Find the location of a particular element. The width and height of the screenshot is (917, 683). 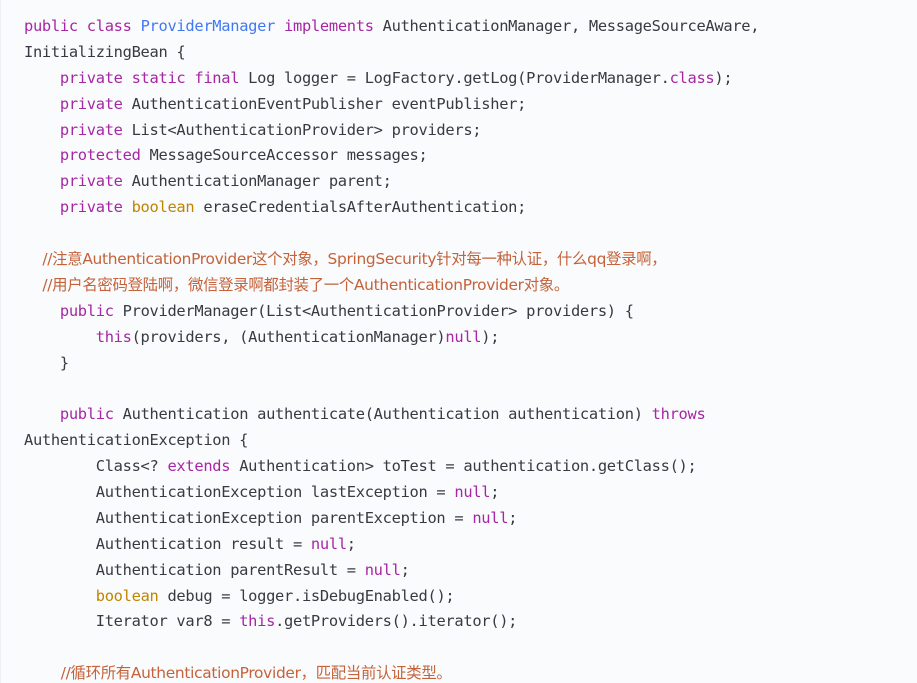

code-token: class is located at coordinates (692, 77).